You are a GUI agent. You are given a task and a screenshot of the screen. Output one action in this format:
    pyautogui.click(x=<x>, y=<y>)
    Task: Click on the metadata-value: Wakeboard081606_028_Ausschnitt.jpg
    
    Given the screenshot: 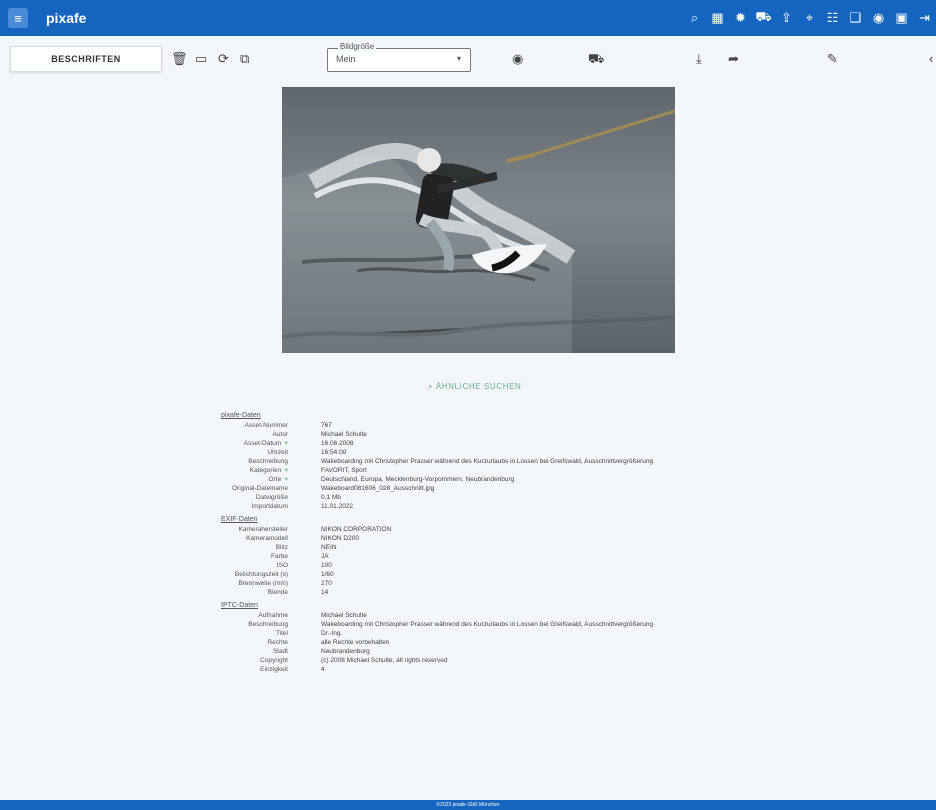 What is the action you would take?
    pyautogui.click(x=378, y=488)
    